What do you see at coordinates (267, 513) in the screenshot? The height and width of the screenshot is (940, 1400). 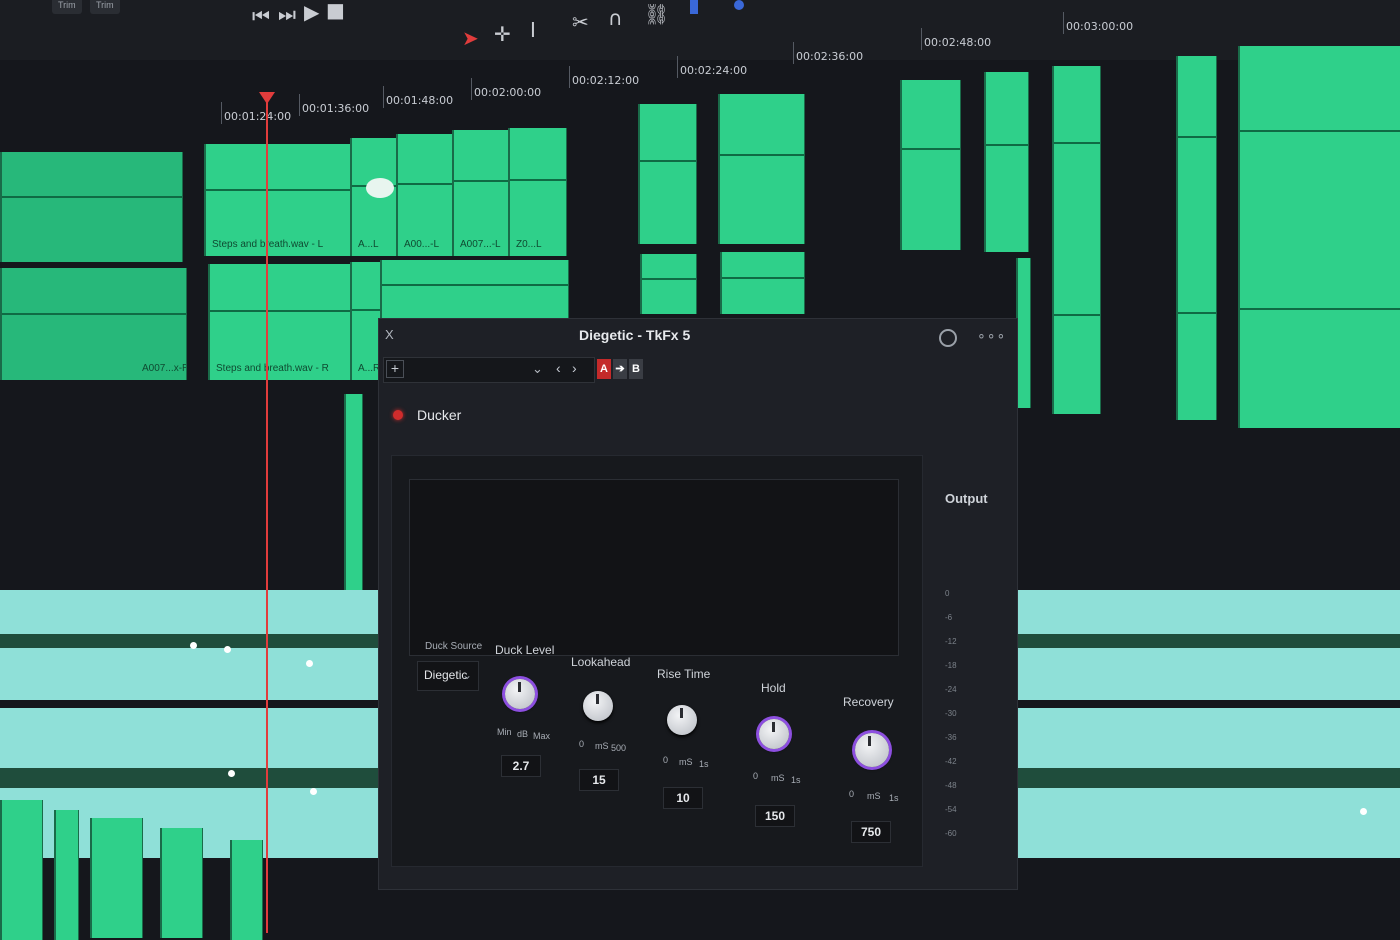 I see `playhead` at bounding box center [267, 513].